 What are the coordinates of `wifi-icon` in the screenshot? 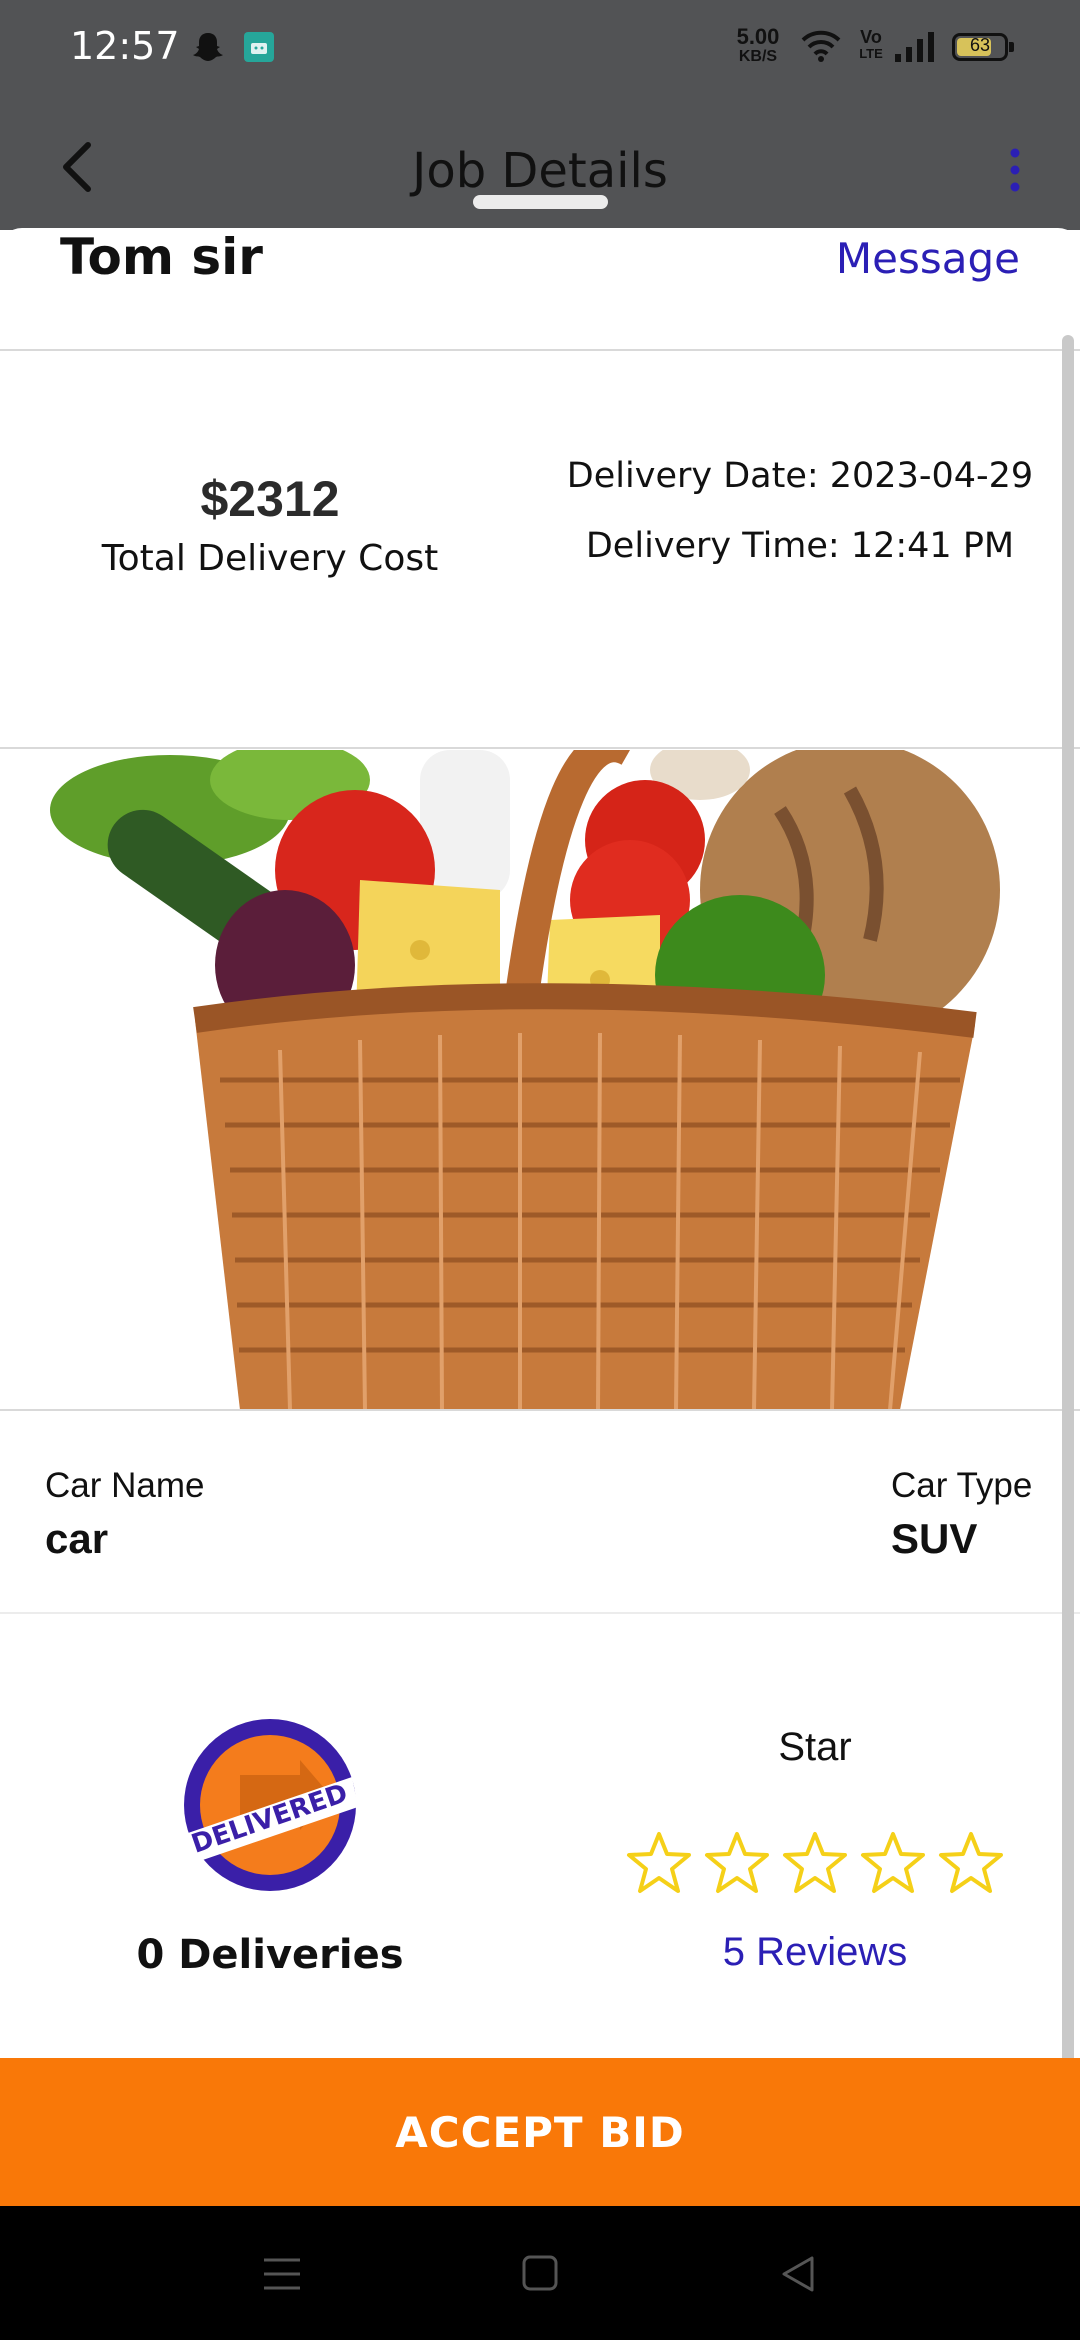 It's located at (821, 46).